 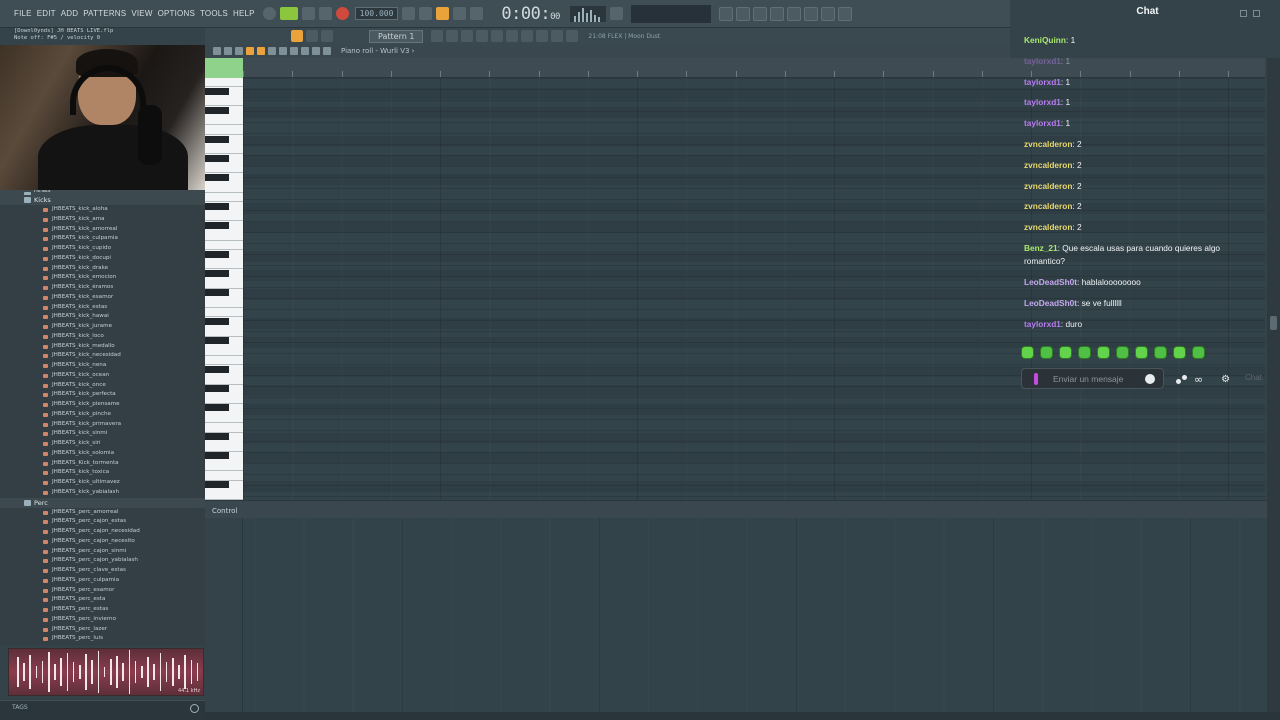 What do you see at coordinates (102, 581) in the screenshot?
I see `browser-file-item: JHBEATS_perc_culpamia` at bounding box center [102, 581].